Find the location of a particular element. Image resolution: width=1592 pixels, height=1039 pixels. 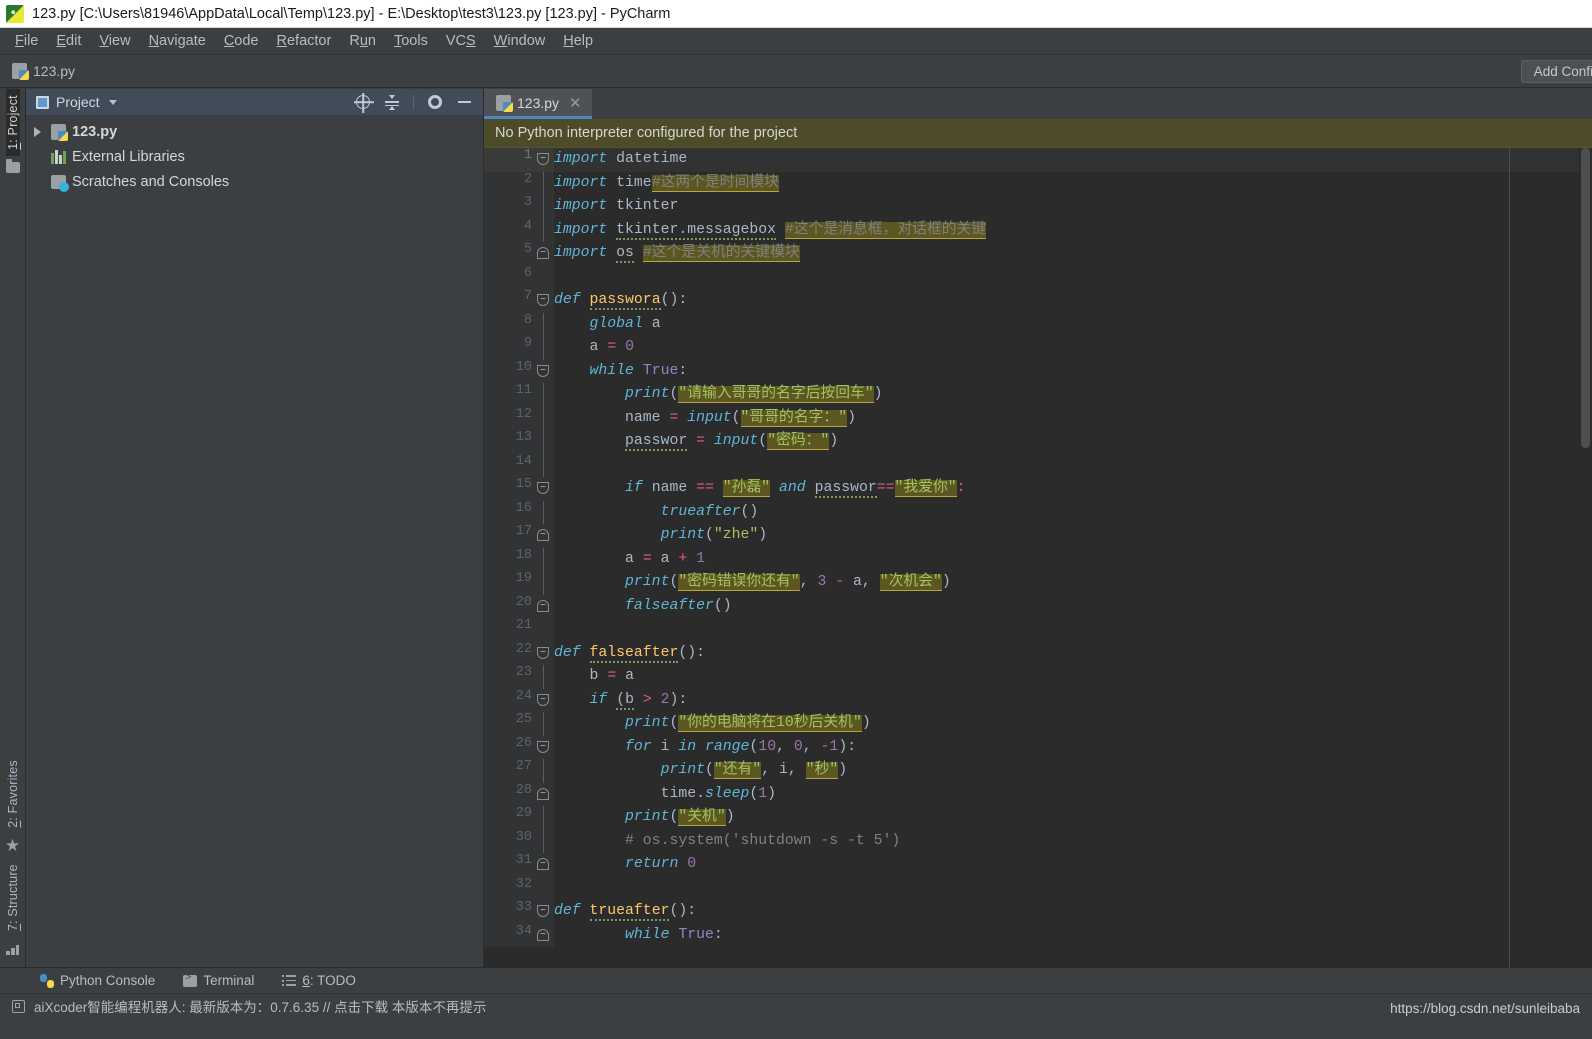

code-line: 29 print("关机") is located at coordinates (1038, 818).